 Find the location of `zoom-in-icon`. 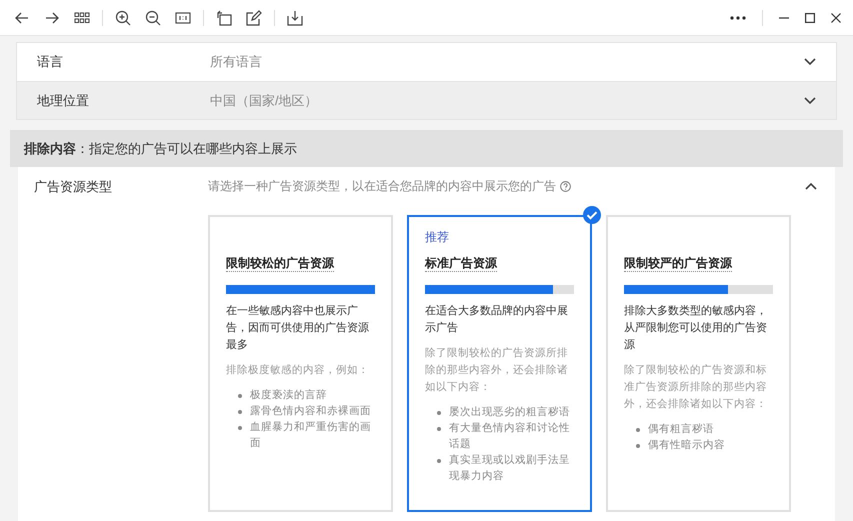

zoom-in-icon is located at coordinates (123, 18).